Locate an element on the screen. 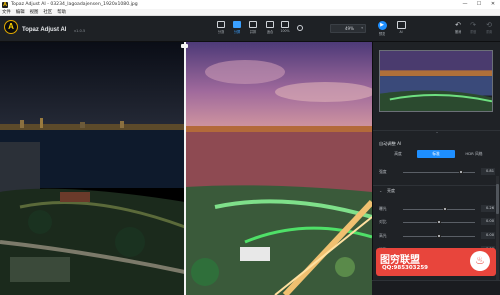 Image resolution: width=500 pixels, height=295 pixels. reset-button: ⟲ 重置 is located at coordinates (489, 29).